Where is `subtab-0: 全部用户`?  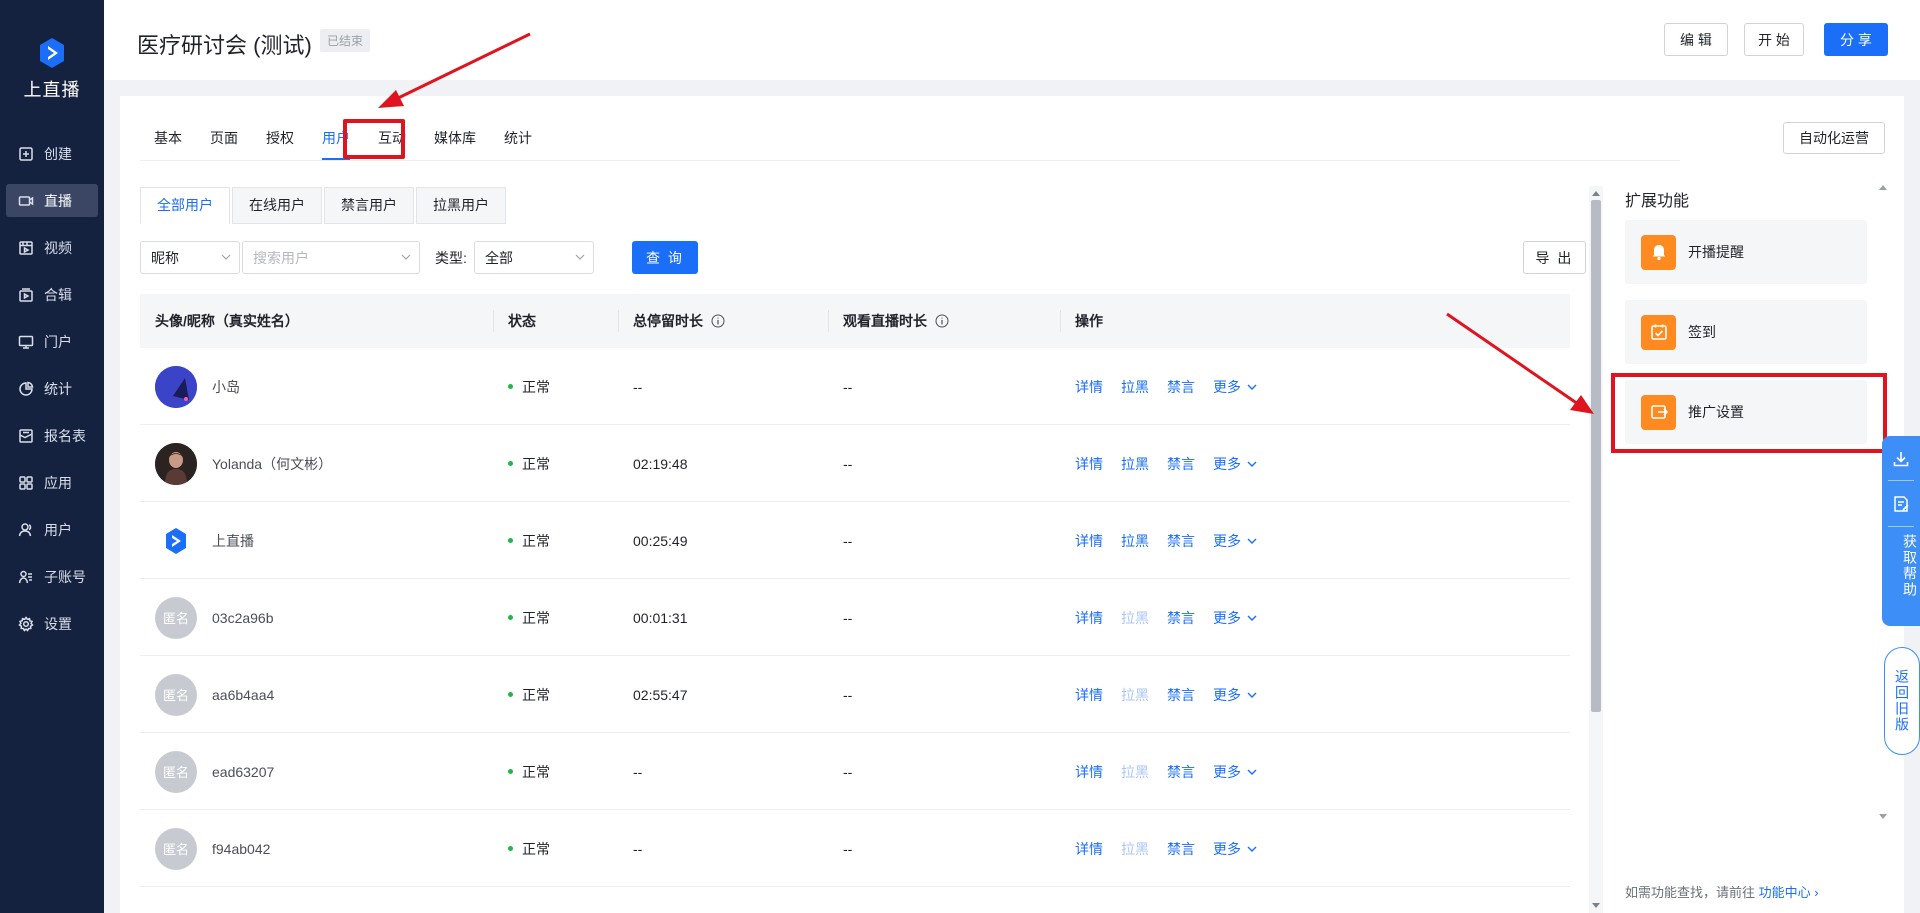
subtab-0: 全部用户 is located at coordinates (185, 205).